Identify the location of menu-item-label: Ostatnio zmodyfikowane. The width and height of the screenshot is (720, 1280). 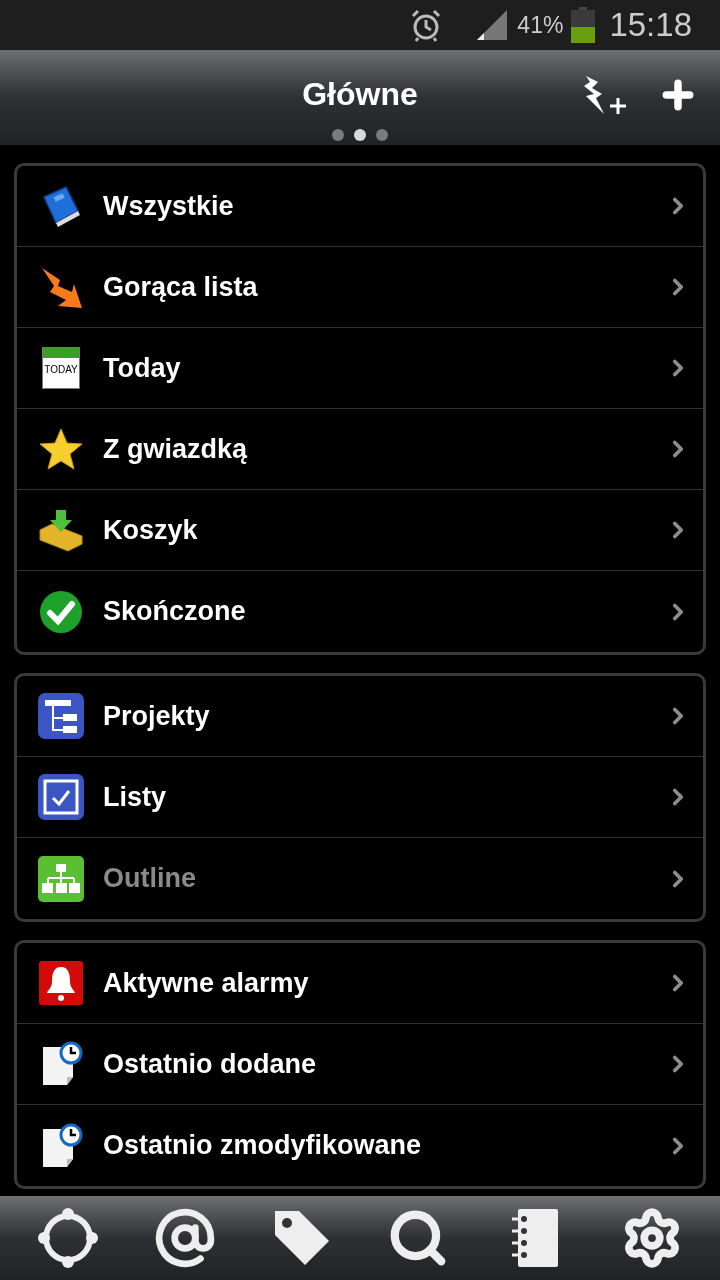
(263, 1146).